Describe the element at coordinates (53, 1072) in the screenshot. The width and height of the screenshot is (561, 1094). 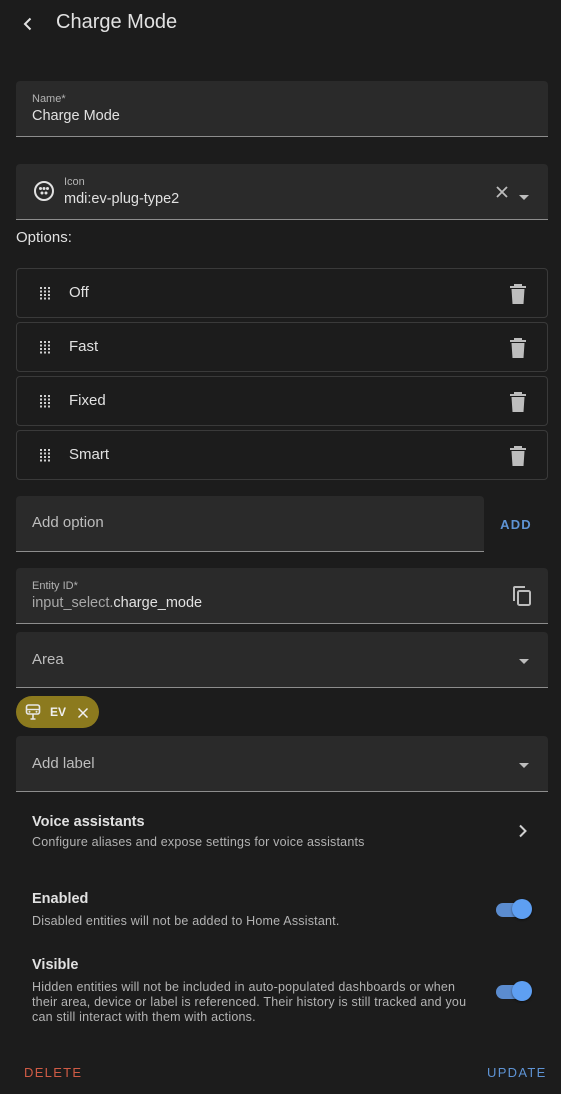
I see `delete-button: DELETE` at that location.